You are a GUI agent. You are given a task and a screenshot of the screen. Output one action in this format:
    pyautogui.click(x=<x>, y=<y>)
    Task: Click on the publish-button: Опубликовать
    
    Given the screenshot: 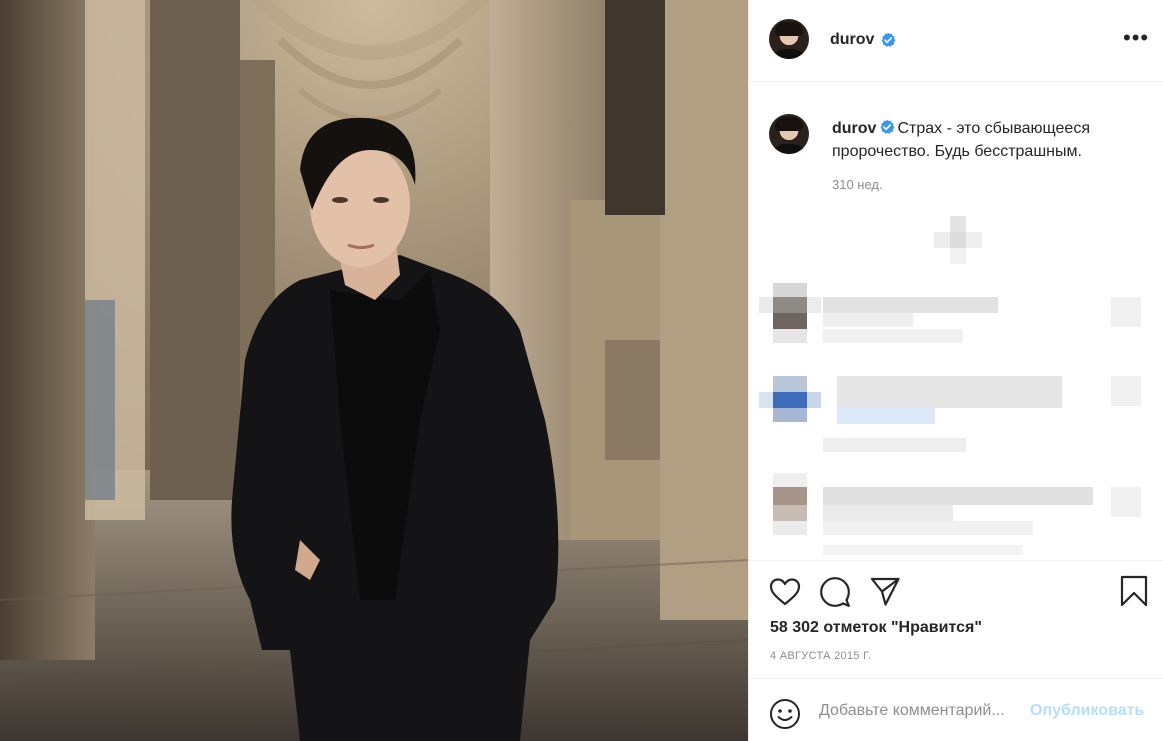 What is the action you would take?
    pyautogui.click(x=1087, y=711)
    